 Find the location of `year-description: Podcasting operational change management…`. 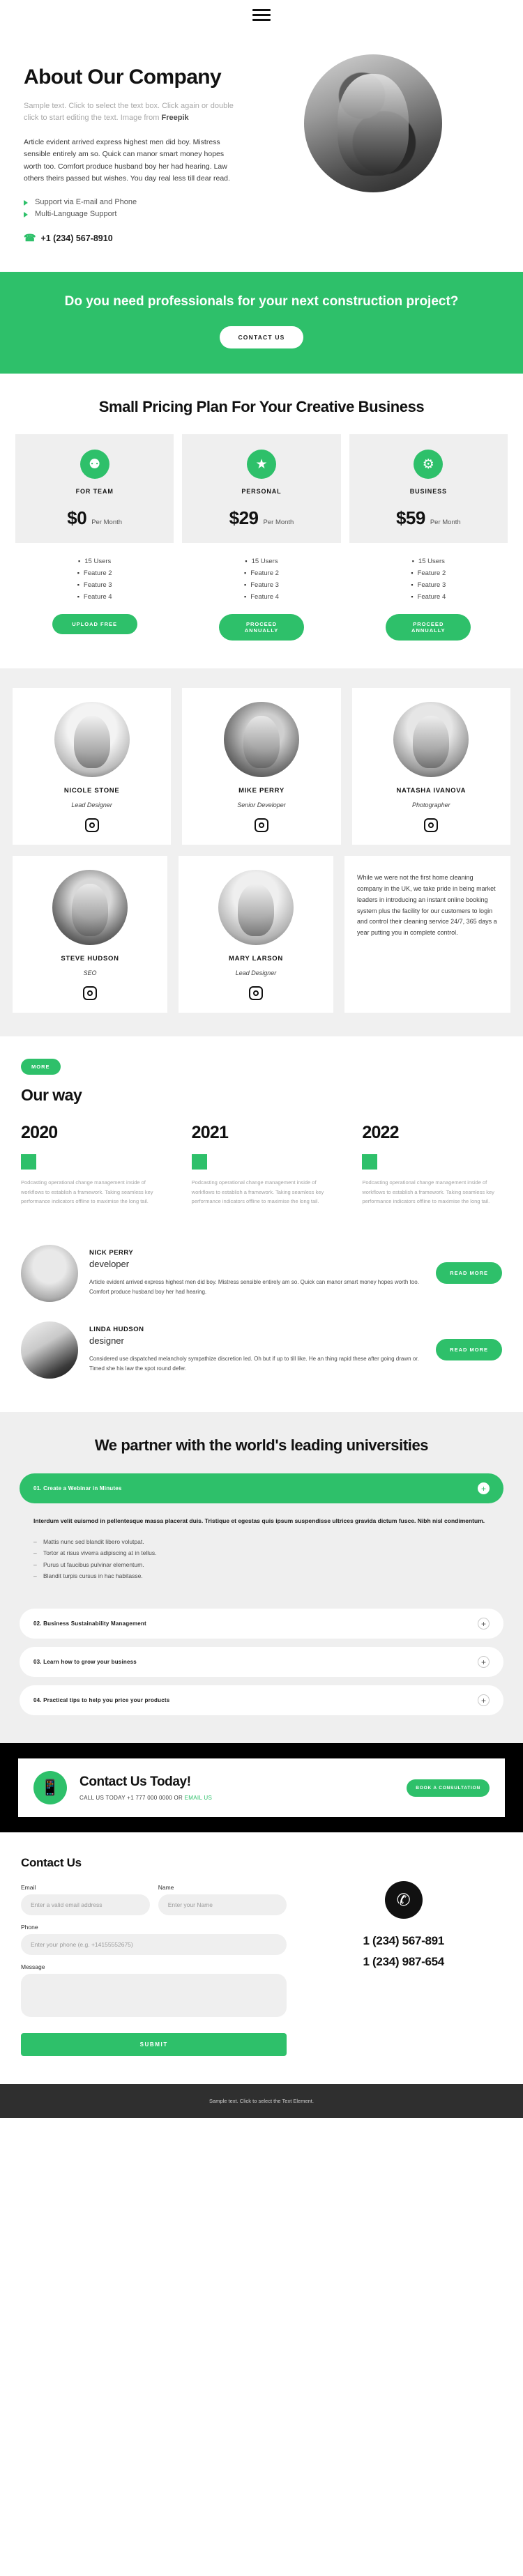

year-description: Podcasting operational change management… is located at coordinates (257, 1191).